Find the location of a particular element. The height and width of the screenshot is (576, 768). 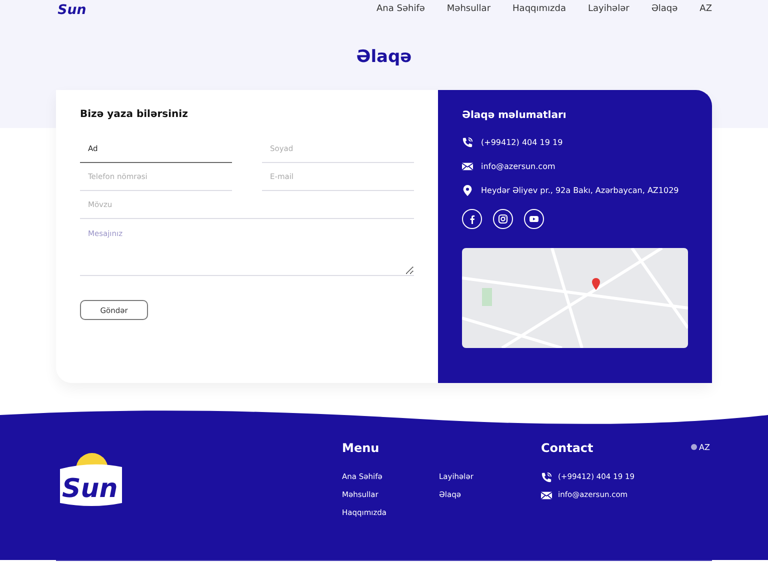

form-title: Bizə yaza bilərsiniz is located at coordinates (134, 114).